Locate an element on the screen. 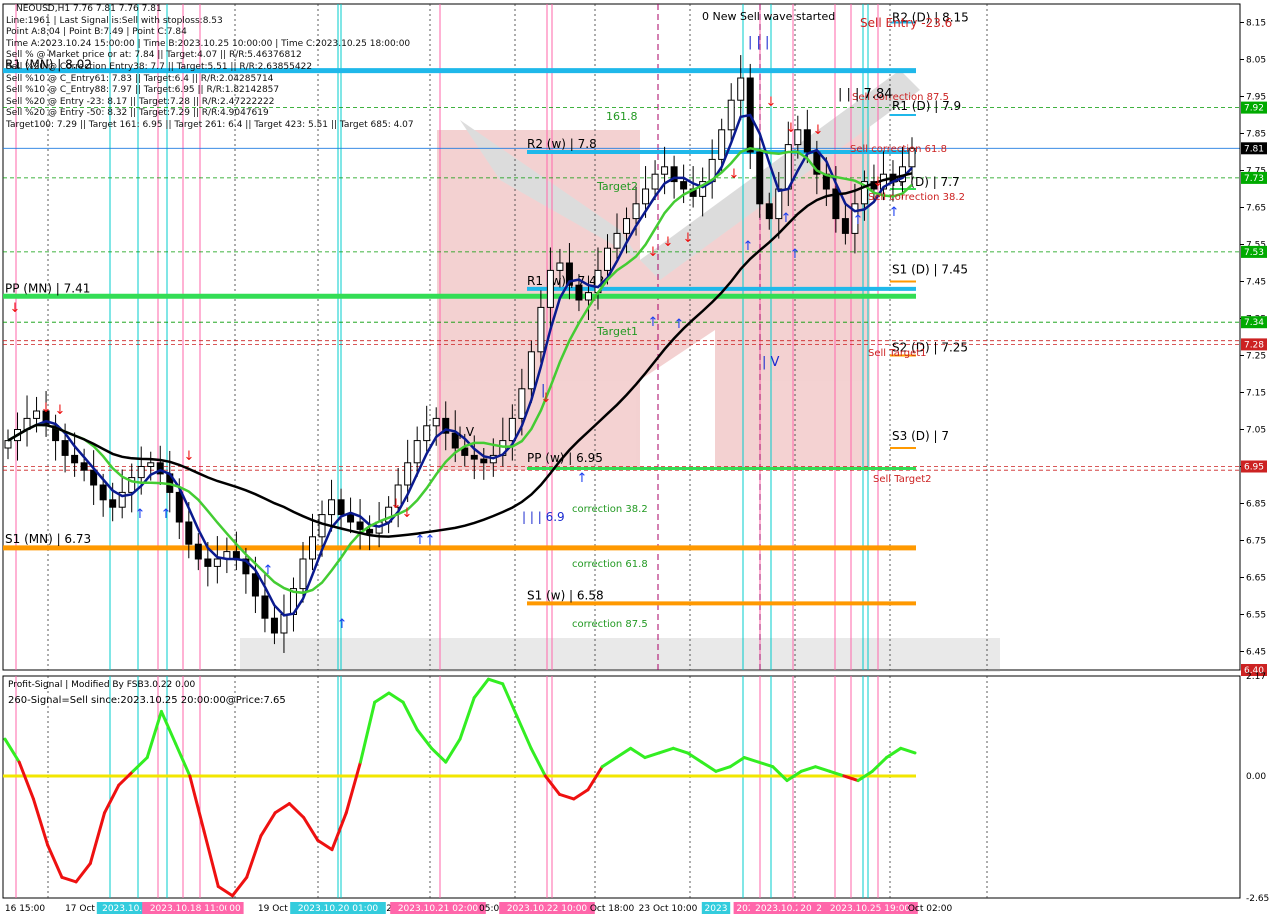  buy-arrow-11: ↑ is located at coordinates (795, 254).